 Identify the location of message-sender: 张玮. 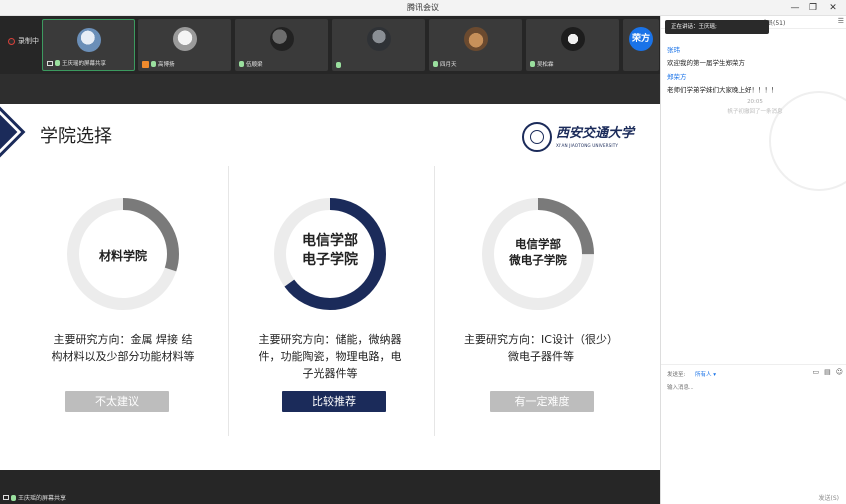
(673, 50).